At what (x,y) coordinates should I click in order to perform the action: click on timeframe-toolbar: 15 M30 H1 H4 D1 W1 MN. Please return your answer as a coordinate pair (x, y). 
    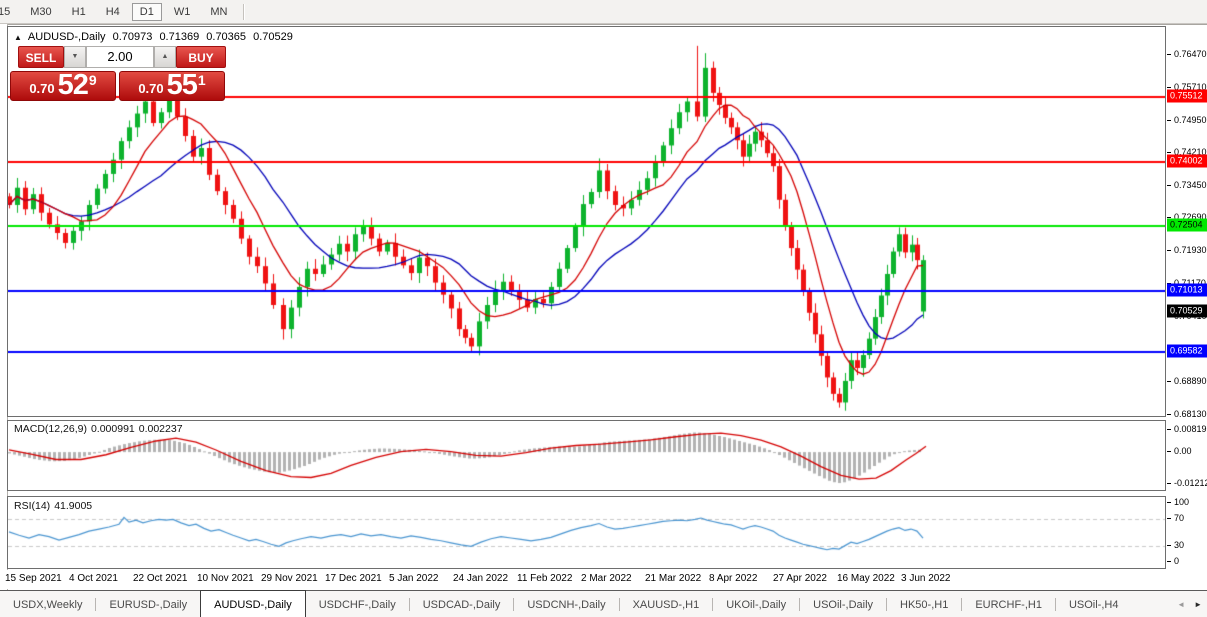
    Looking at the image, I should click on (603, 12).